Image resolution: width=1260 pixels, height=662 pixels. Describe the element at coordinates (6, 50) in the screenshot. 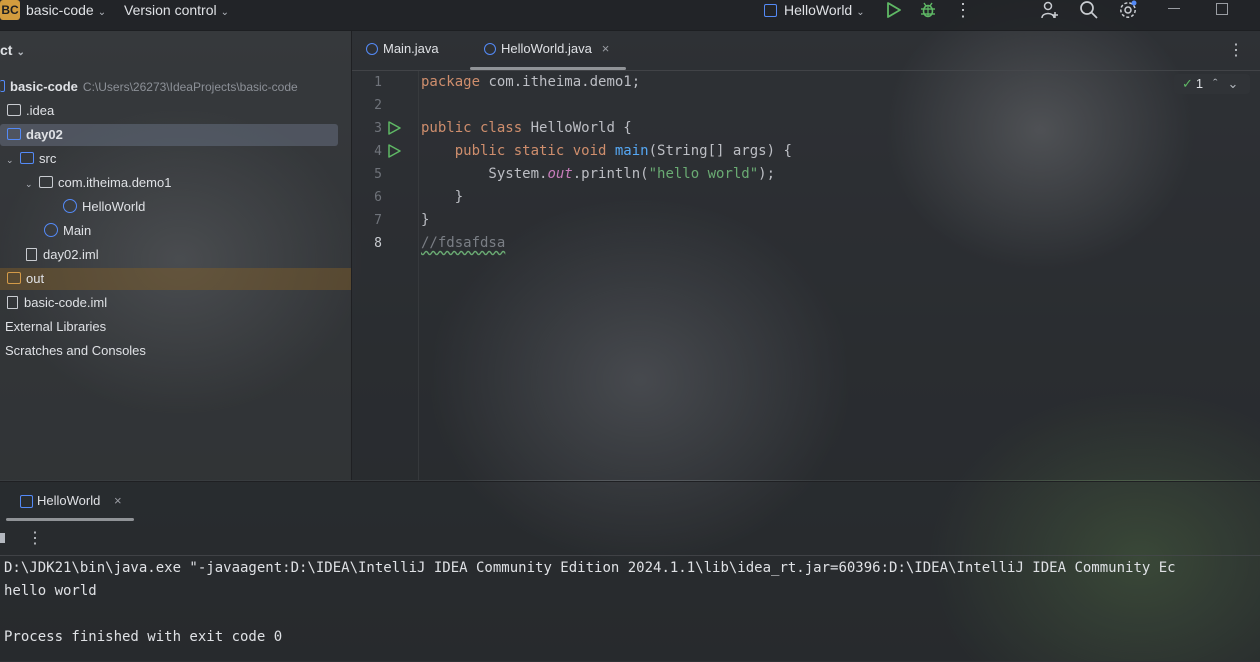

I see `project-panel-title-text: ct` at that location.